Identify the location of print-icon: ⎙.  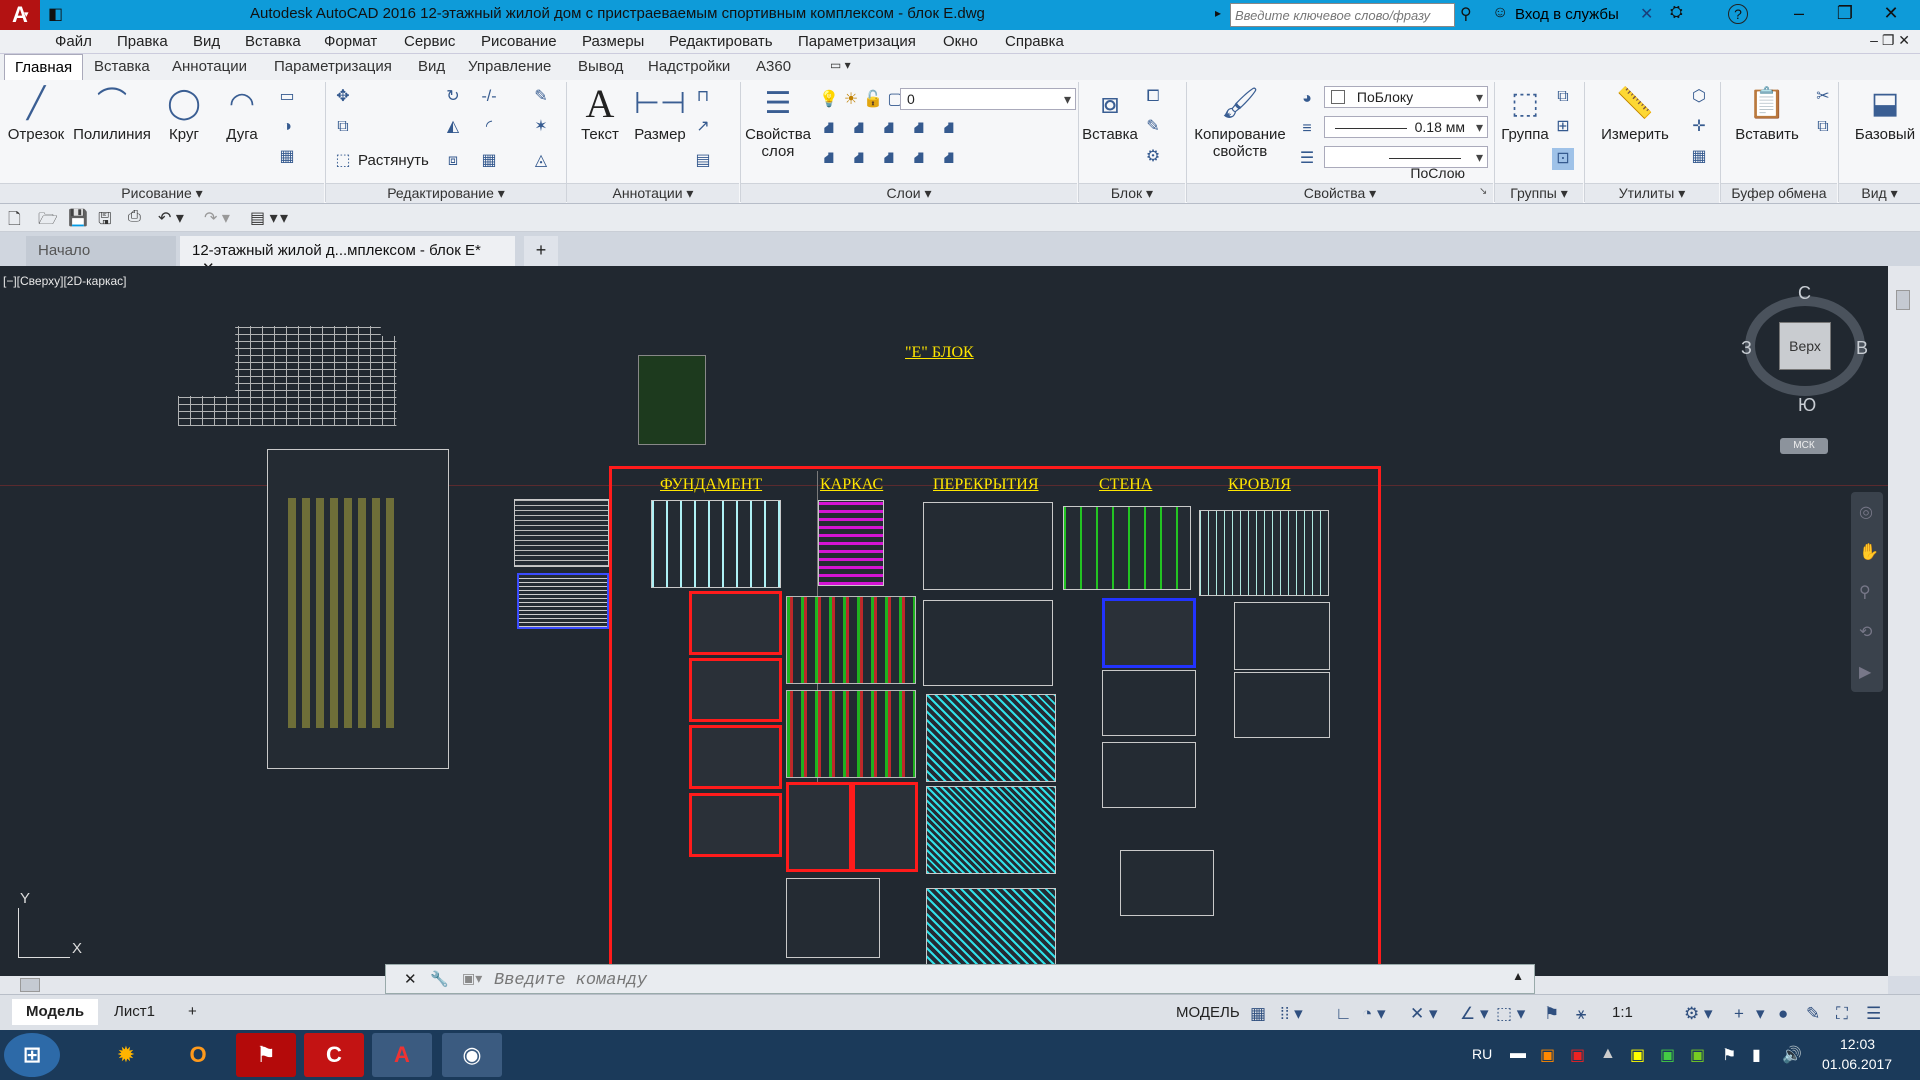
(134, 217).